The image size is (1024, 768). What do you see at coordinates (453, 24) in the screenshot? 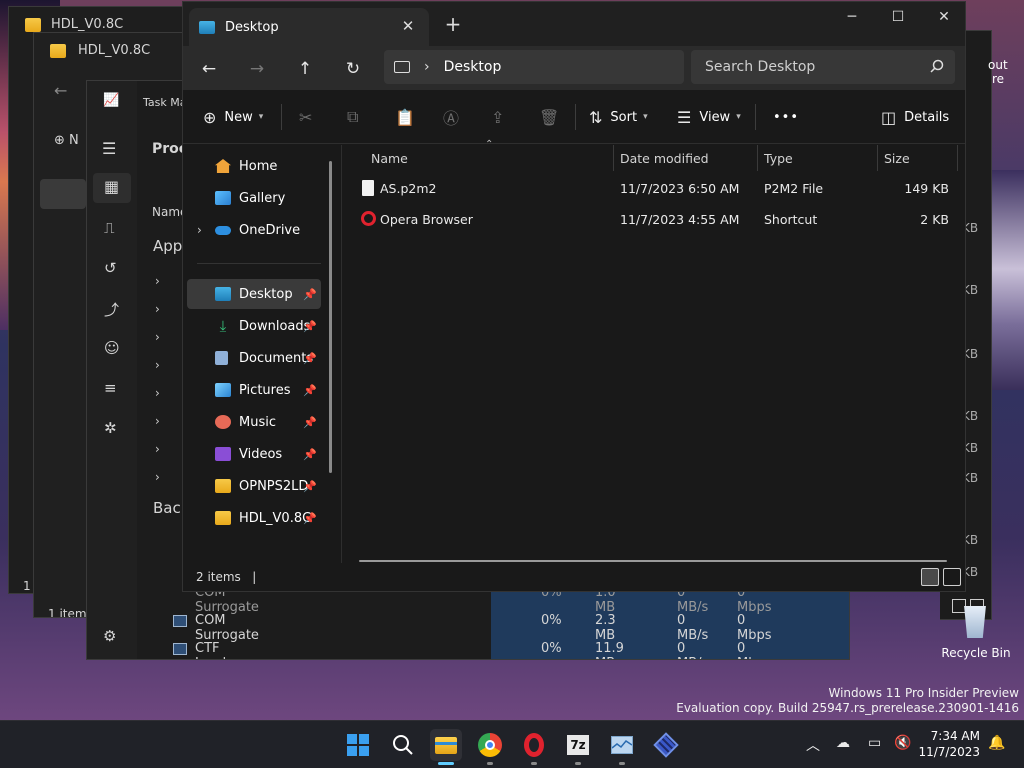
I see `new-tab-button: +` at bounding box center [453, 24].